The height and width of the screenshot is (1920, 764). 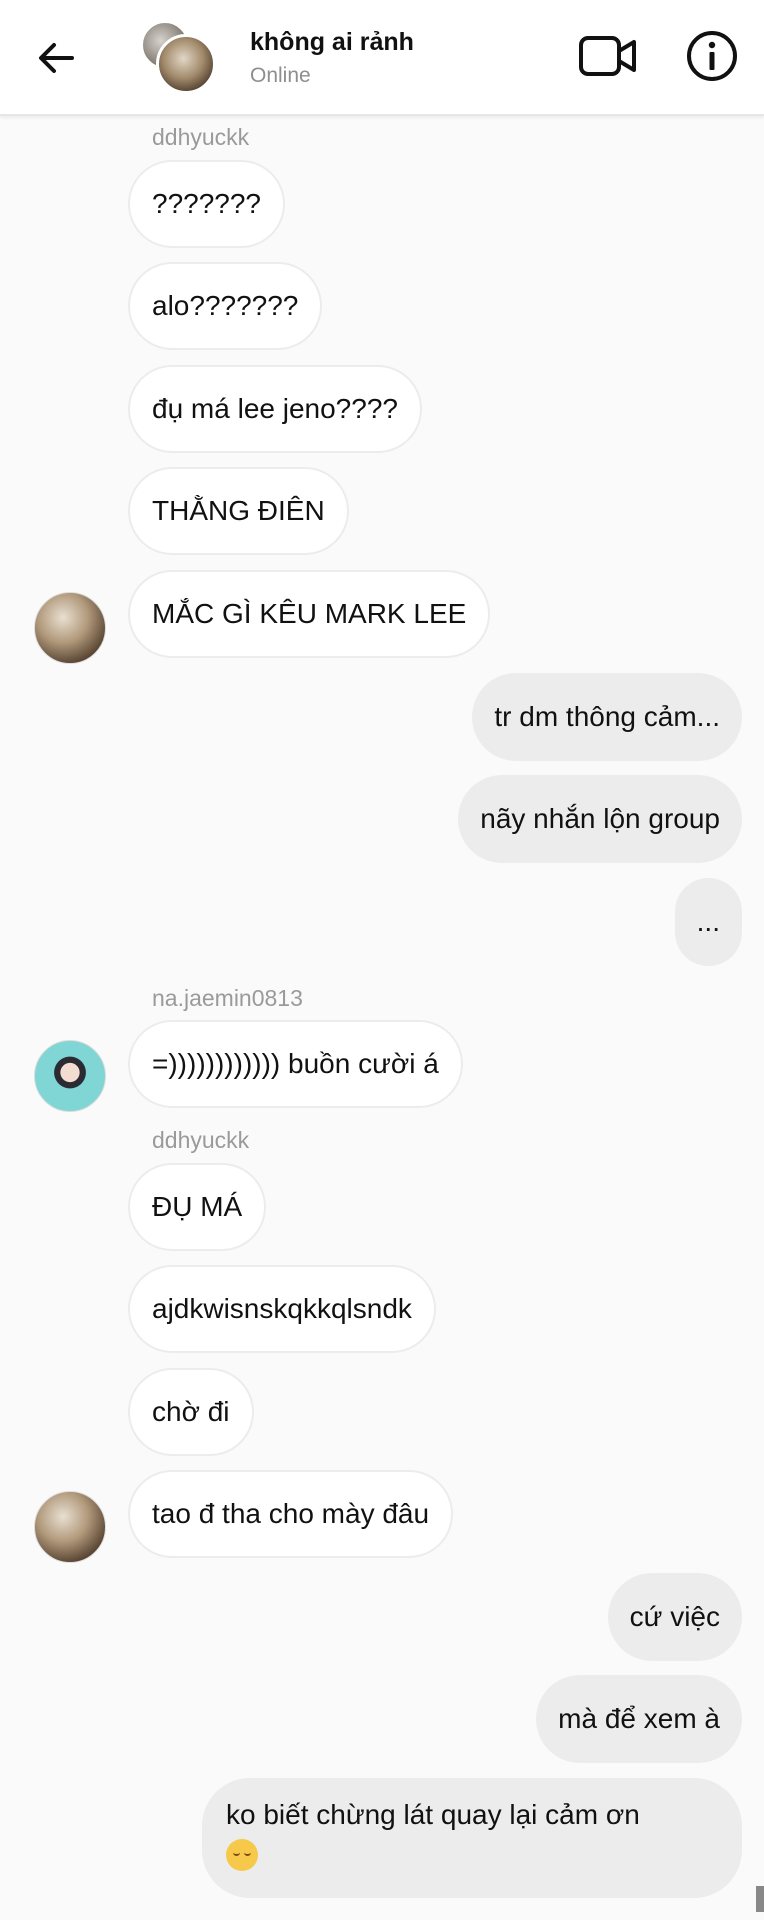 I want to click on incoming-message: alo???????, so click(x=225, y=306).